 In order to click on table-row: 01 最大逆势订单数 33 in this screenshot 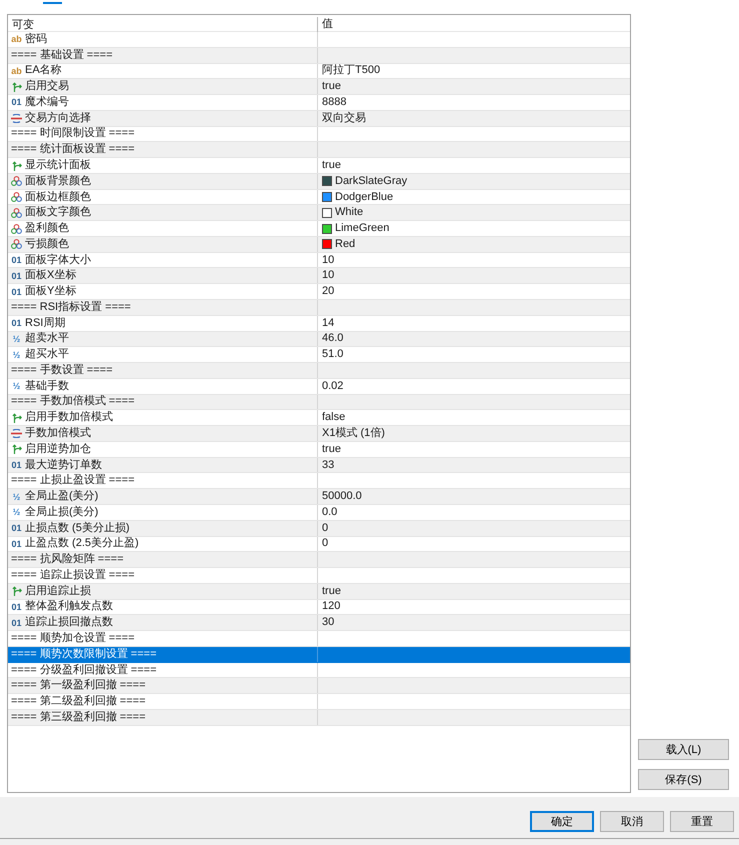, I will do `click(319, 466)`.